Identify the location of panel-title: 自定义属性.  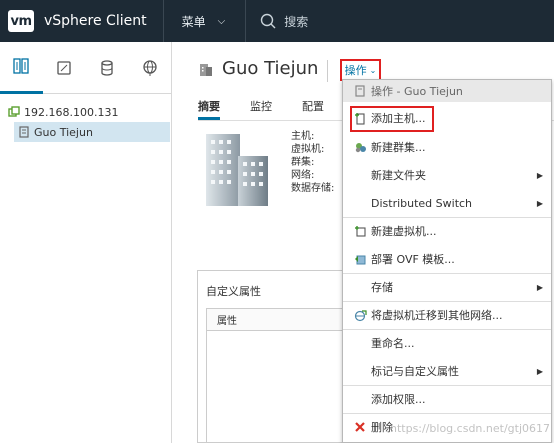
(233, 291).